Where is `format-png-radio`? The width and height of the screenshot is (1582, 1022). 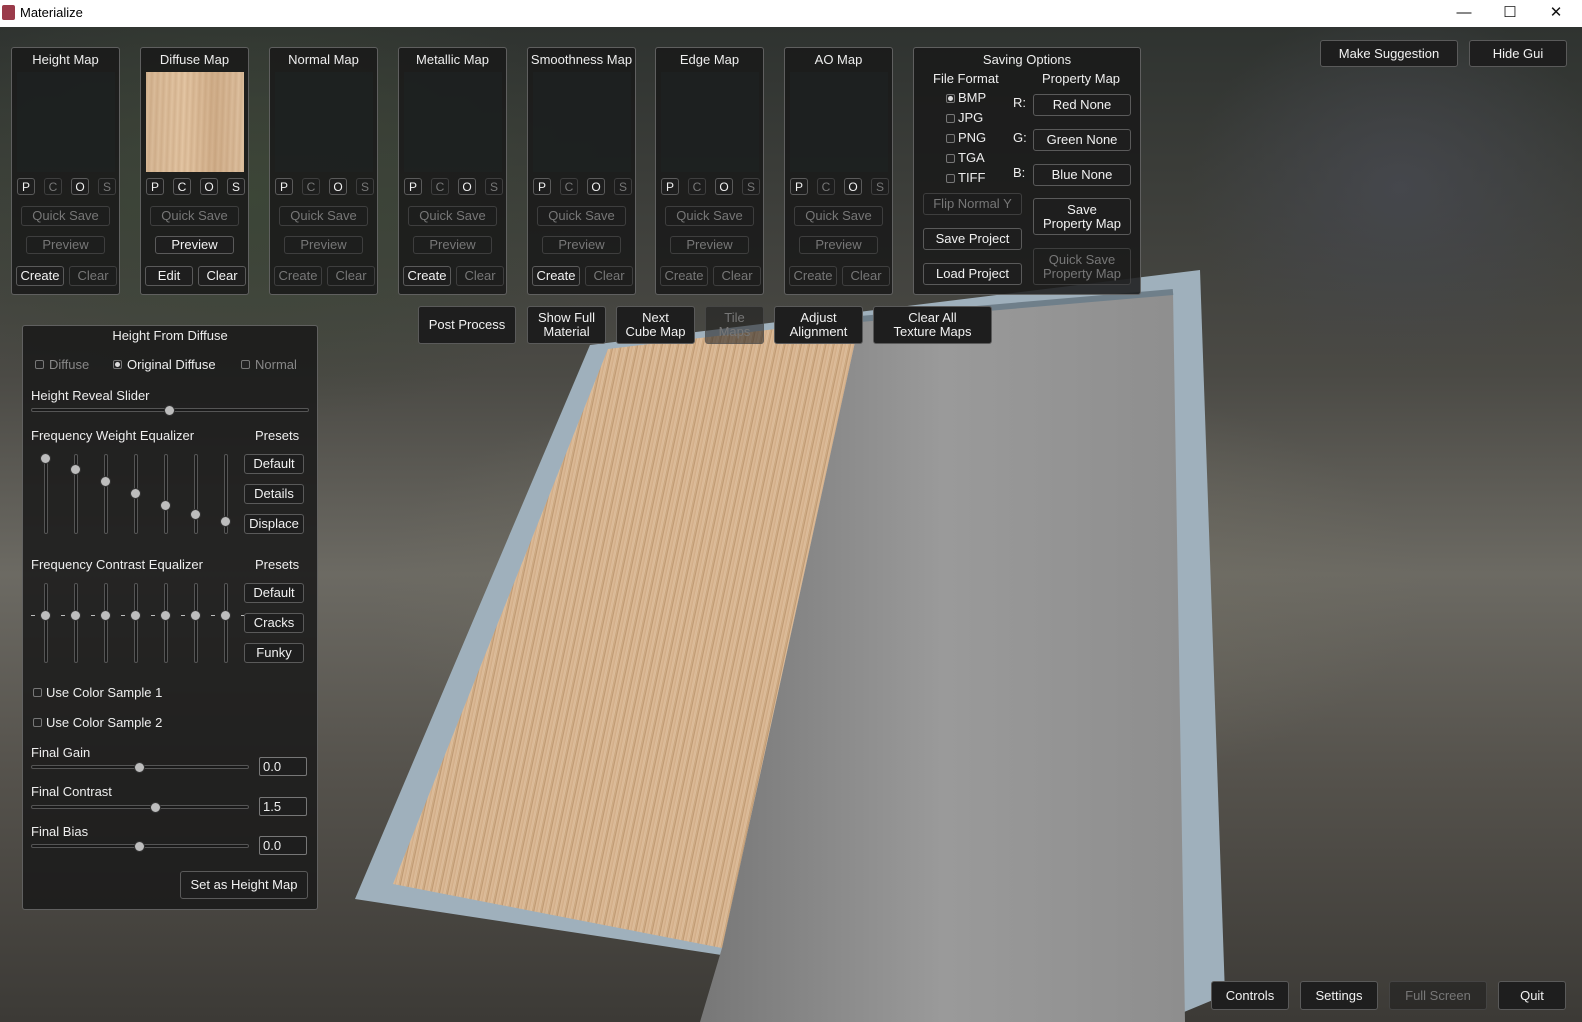
format-png-radio is located at coordinates (950, 138).